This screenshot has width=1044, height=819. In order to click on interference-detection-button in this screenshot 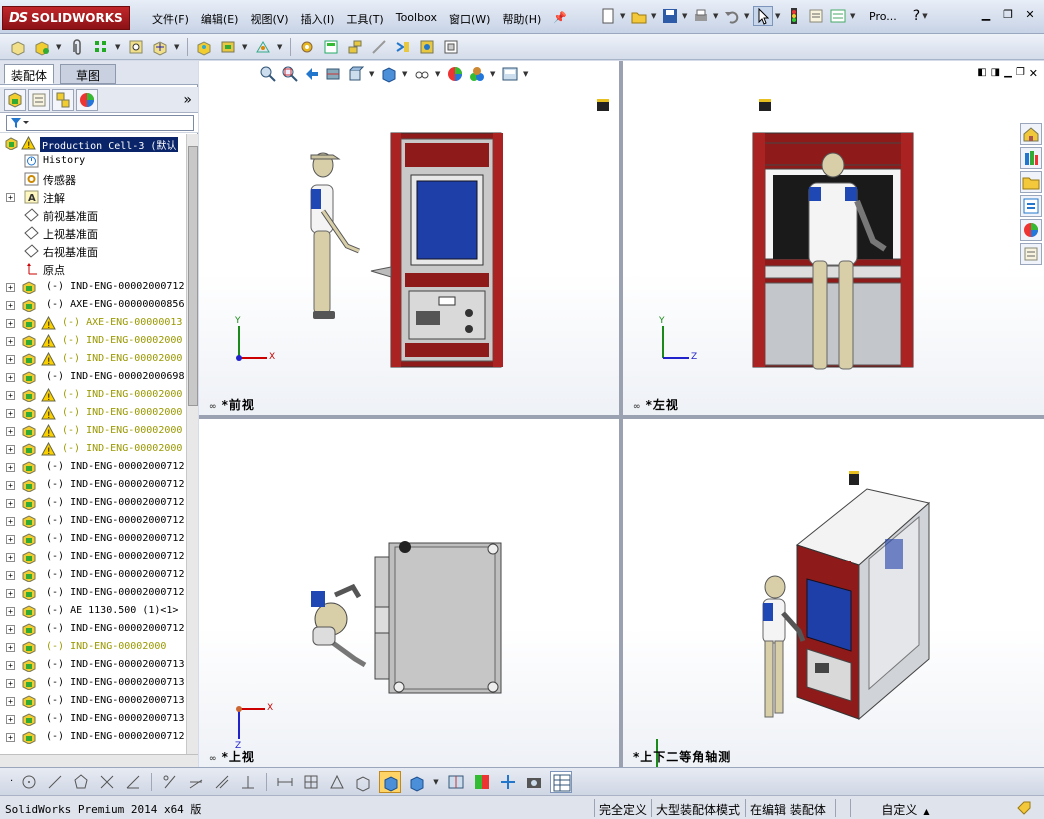, I will do `click(403, 47)`.